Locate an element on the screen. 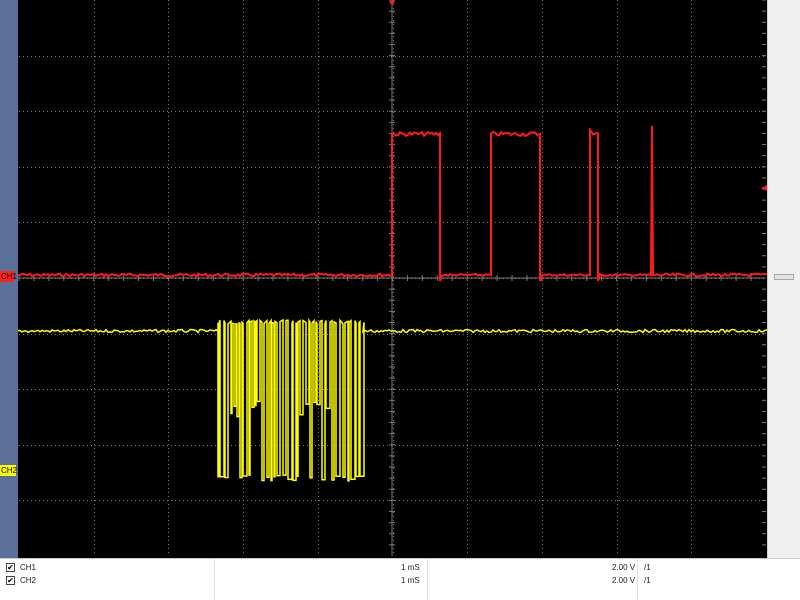 This screenshot has width=800, height=600. scrollbar-thumb is located at coordinates (784, 277).